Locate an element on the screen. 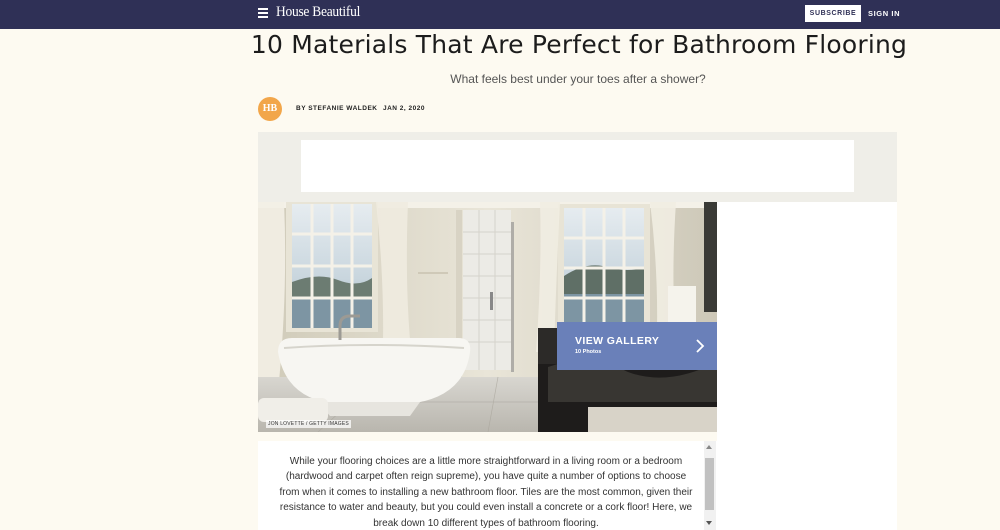 This screenshot has height=530, width=1000. scroll-up-icon is located at coordinates (709, 447).